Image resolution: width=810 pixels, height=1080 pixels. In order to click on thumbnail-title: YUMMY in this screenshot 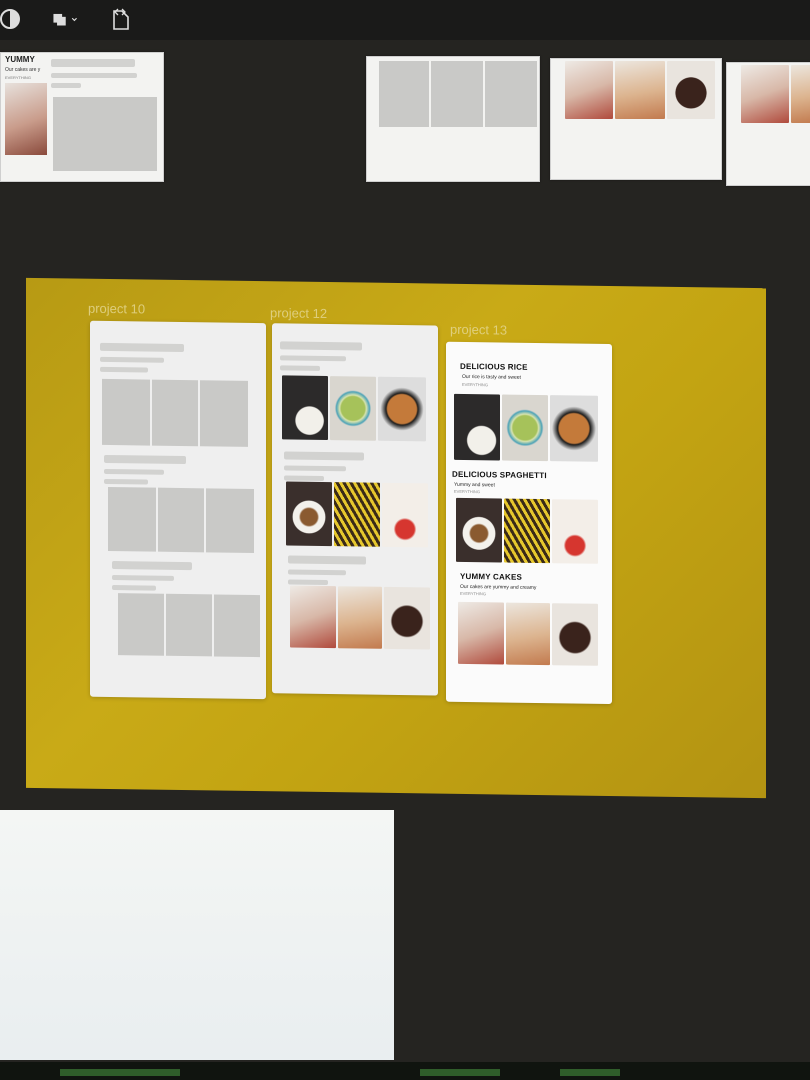, I will do `click(20, 59)`.